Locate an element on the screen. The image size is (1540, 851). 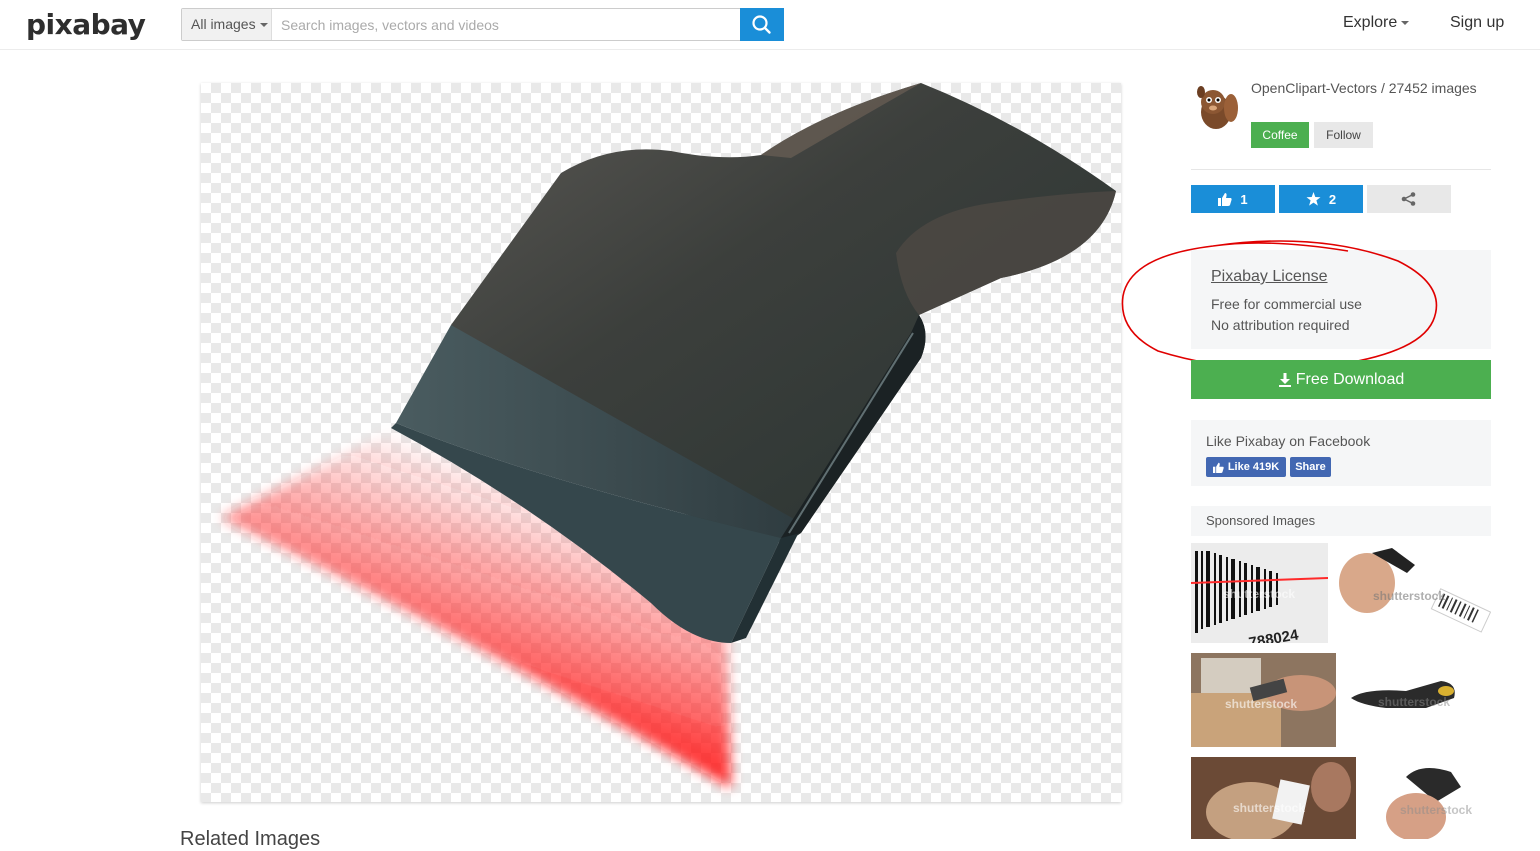
search-button is located at coordinates (762, 24).